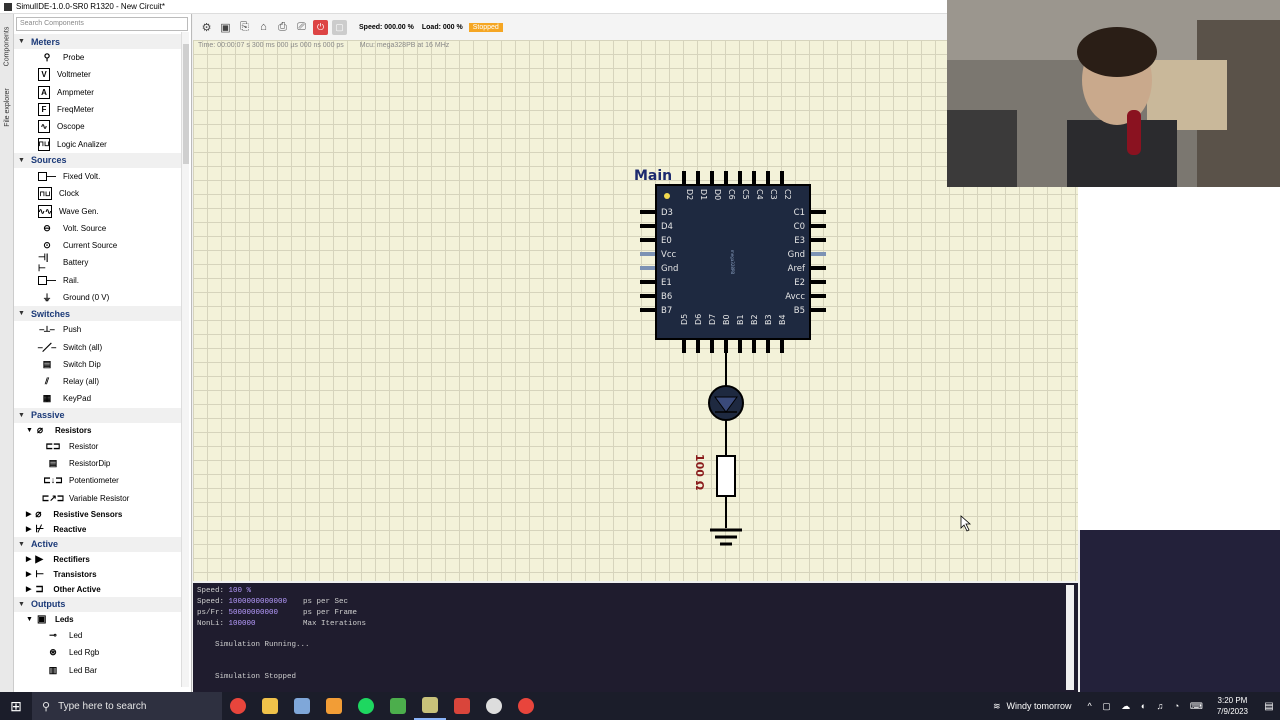 The width and height of the screenshot is (1280, 720). Describe the element at coordinates (98, 160) in the screenshot. I see `category-sources: ▼ Sources` at that location.